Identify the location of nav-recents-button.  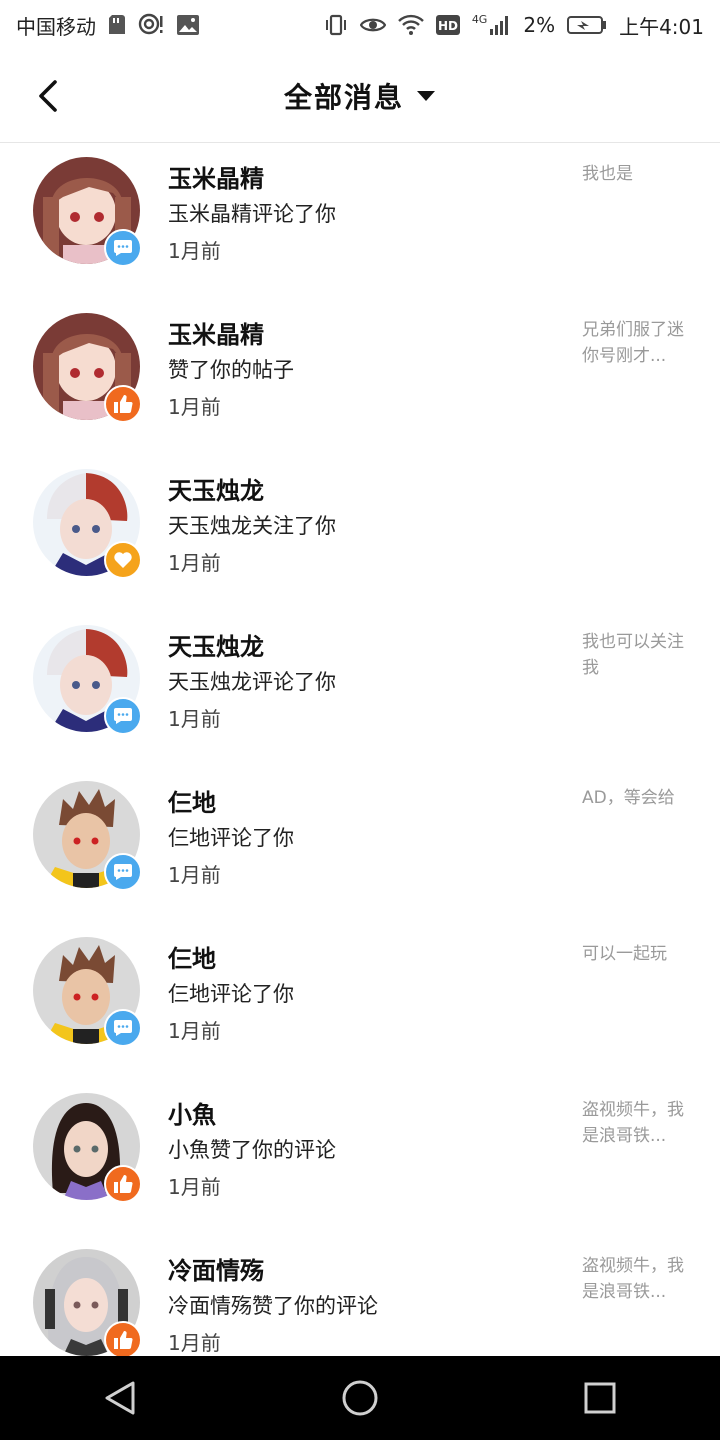
(600, 1398).